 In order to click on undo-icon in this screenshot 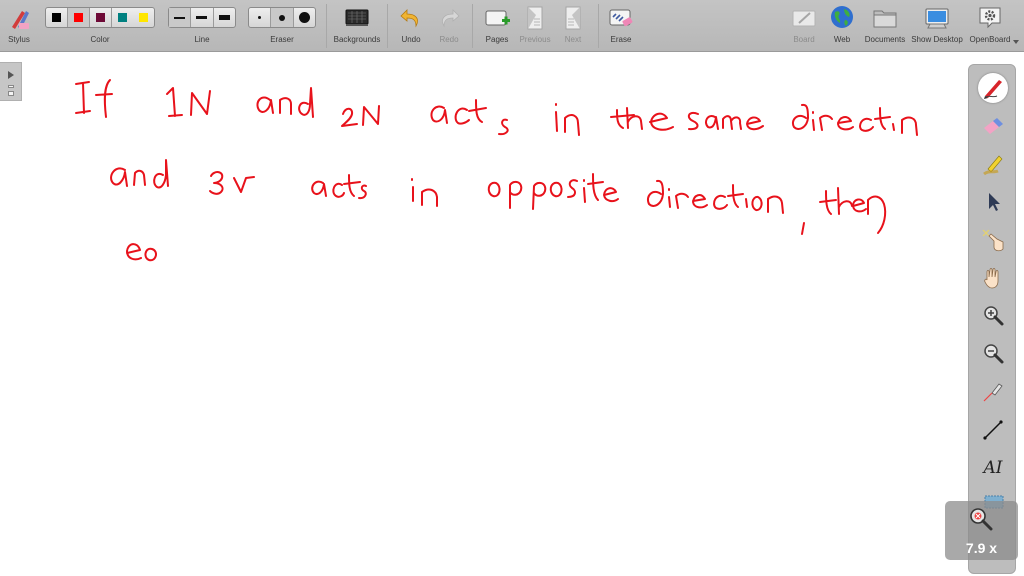, I will do `click(409, 18)`.